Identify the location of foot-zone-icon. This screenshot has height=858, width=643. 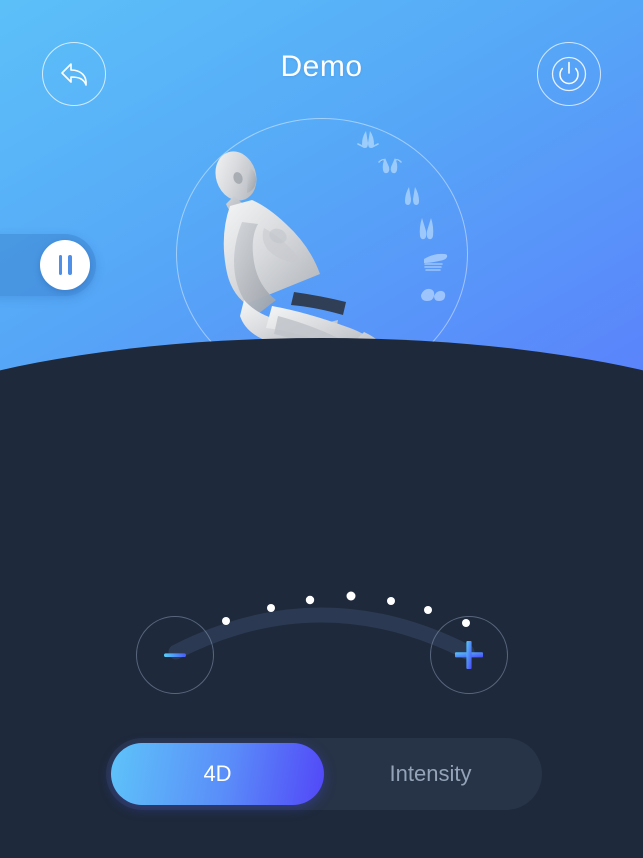
(433, 294).